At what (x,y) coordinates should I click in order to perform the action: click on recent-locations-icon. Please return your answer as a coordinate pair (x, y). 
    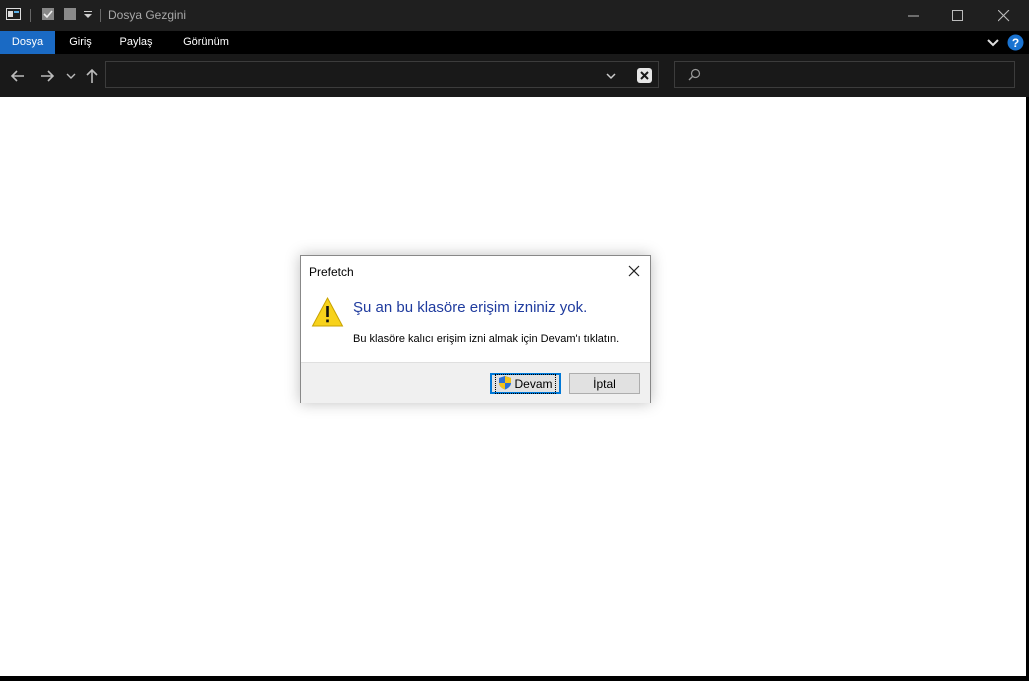
    Looking at the image, I should click on (71, 76).